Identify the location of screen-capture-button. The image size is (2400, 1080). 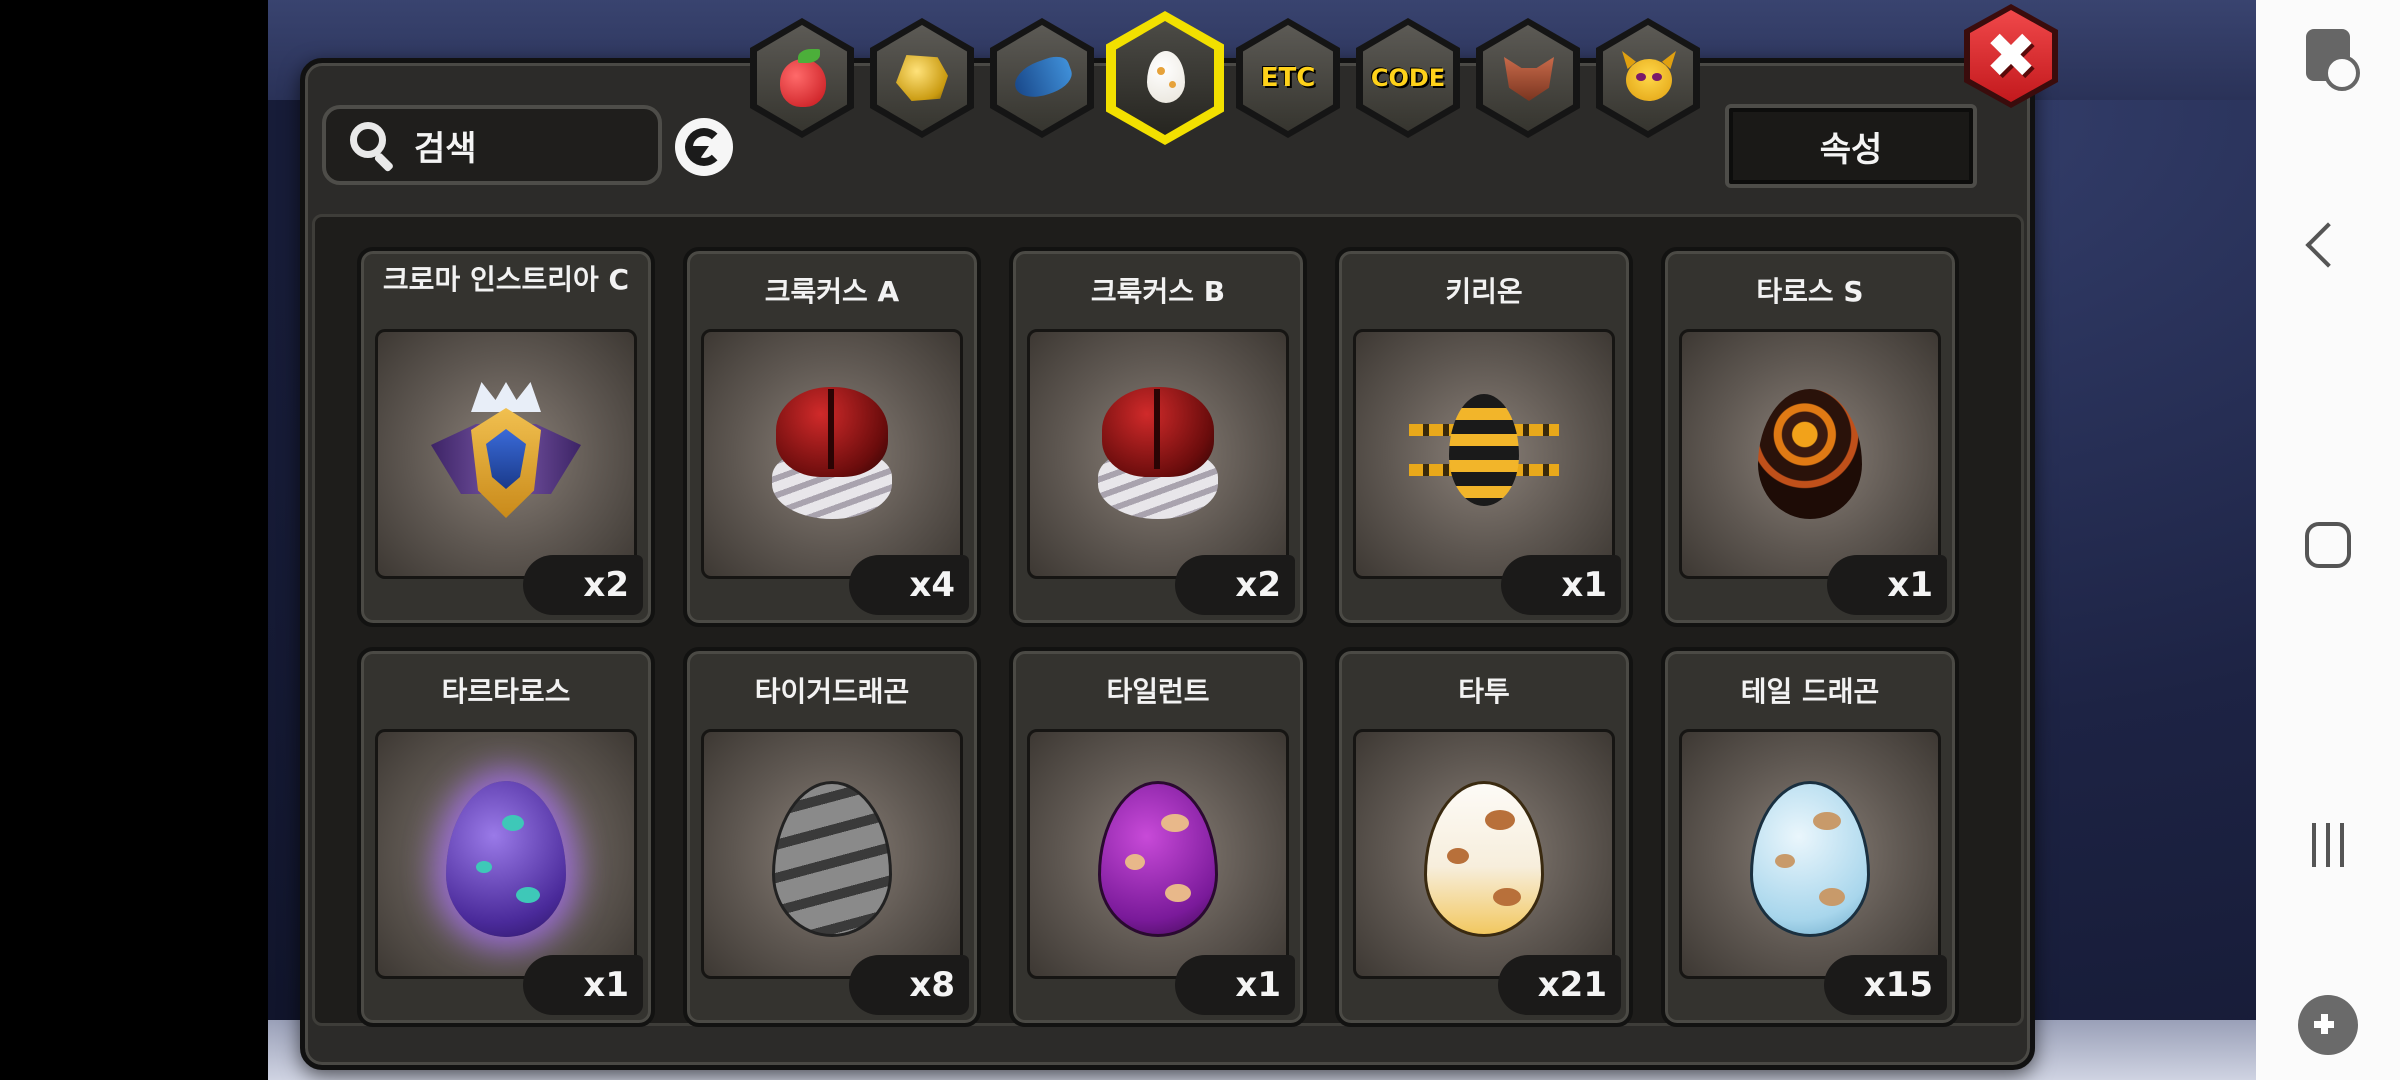
(2328, 55).